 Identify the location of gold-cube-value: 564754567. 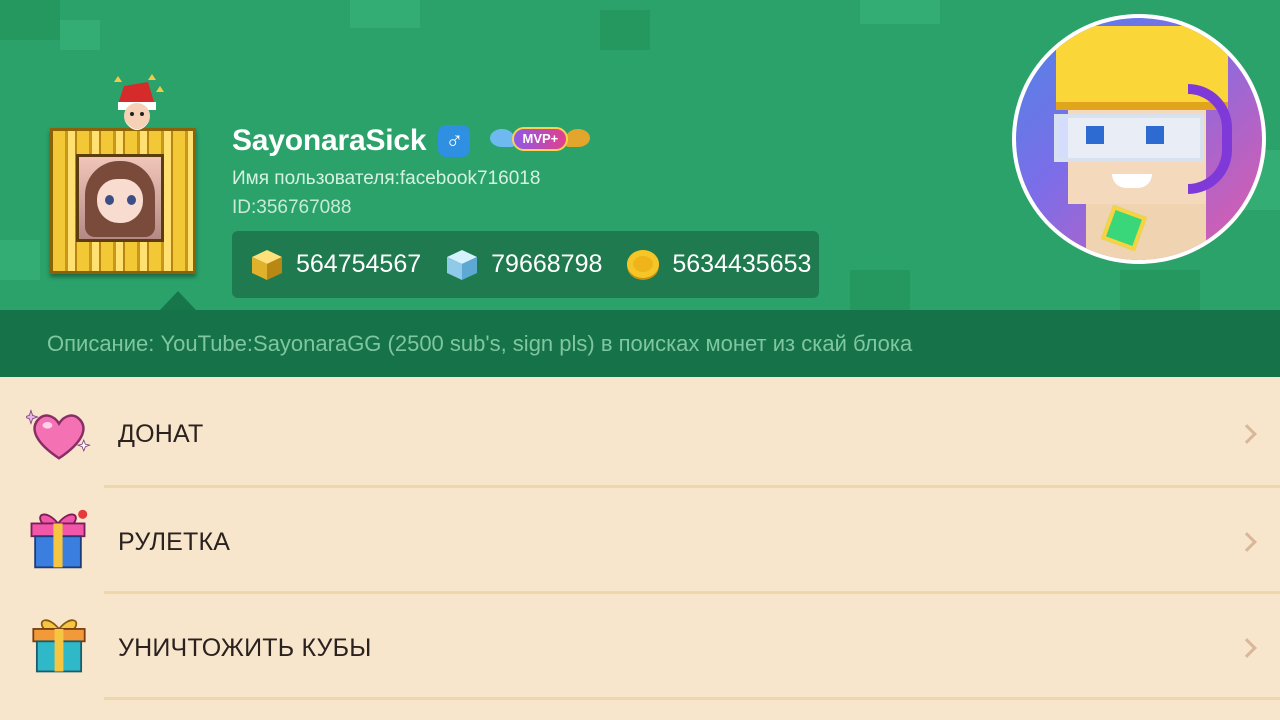
(359, 264).